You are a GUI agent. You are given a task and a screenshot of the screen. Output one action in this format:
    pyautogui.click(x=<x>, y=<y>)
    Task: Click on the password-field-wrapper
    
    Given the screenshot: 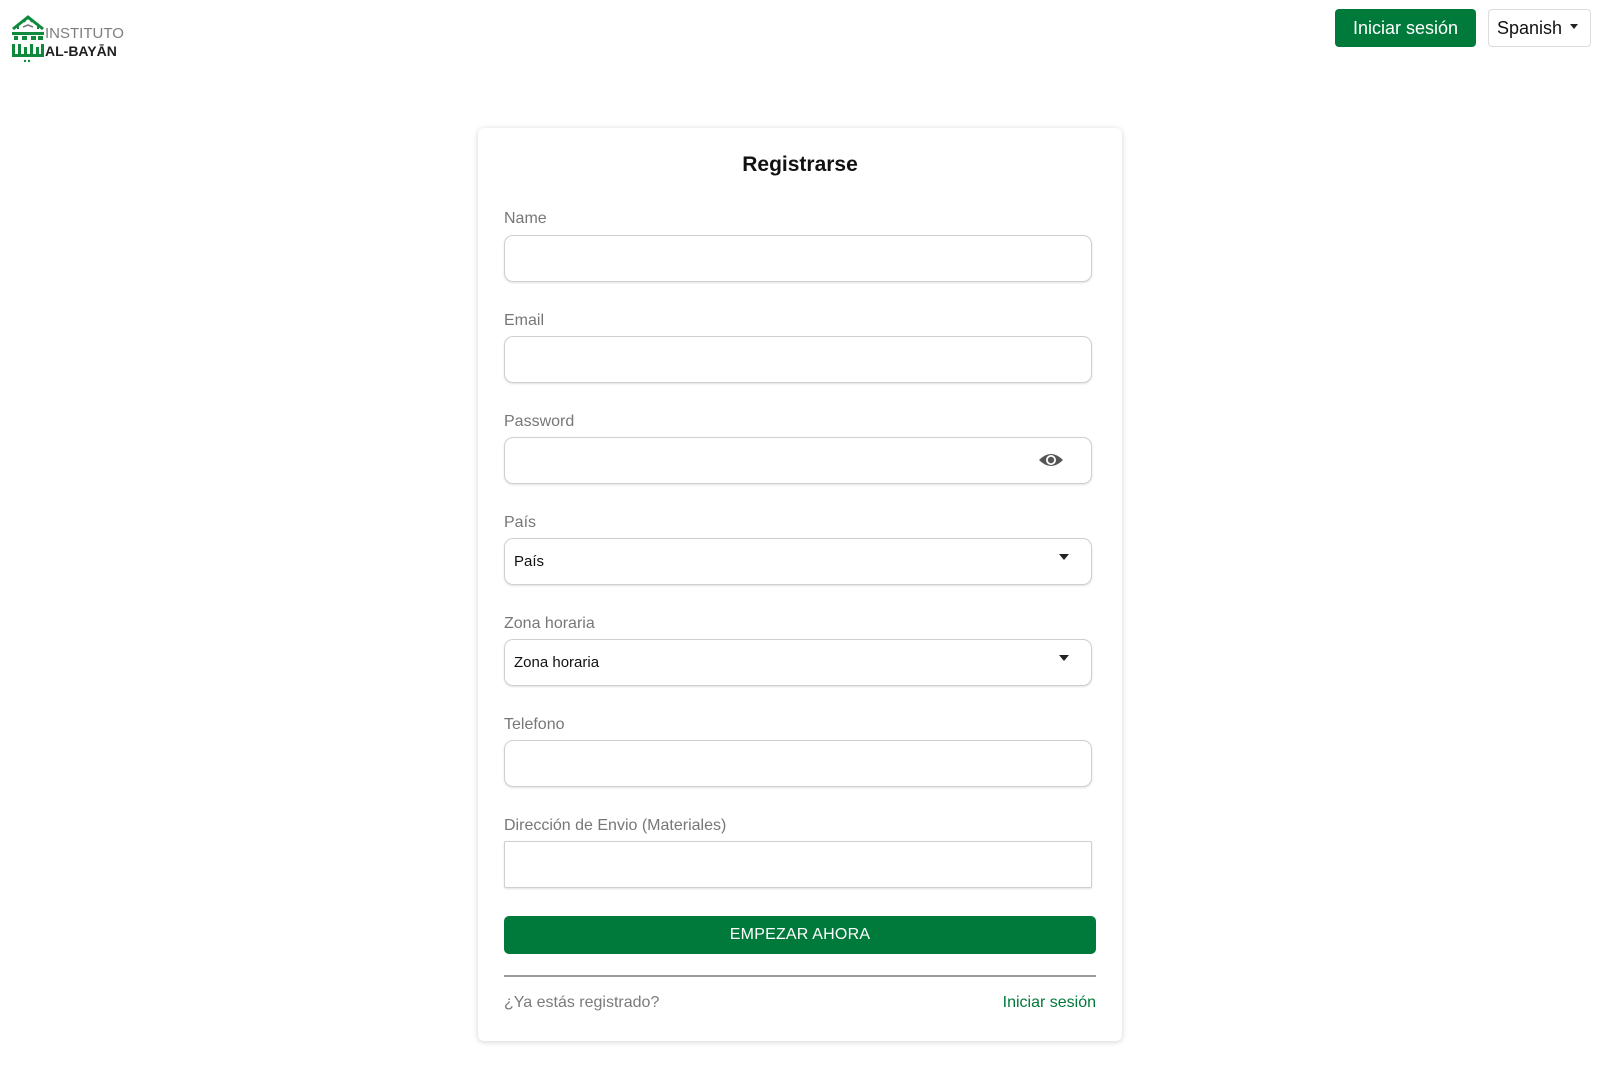 What is the action you would take?
    pyautogui.click(x=800, y=460)
    